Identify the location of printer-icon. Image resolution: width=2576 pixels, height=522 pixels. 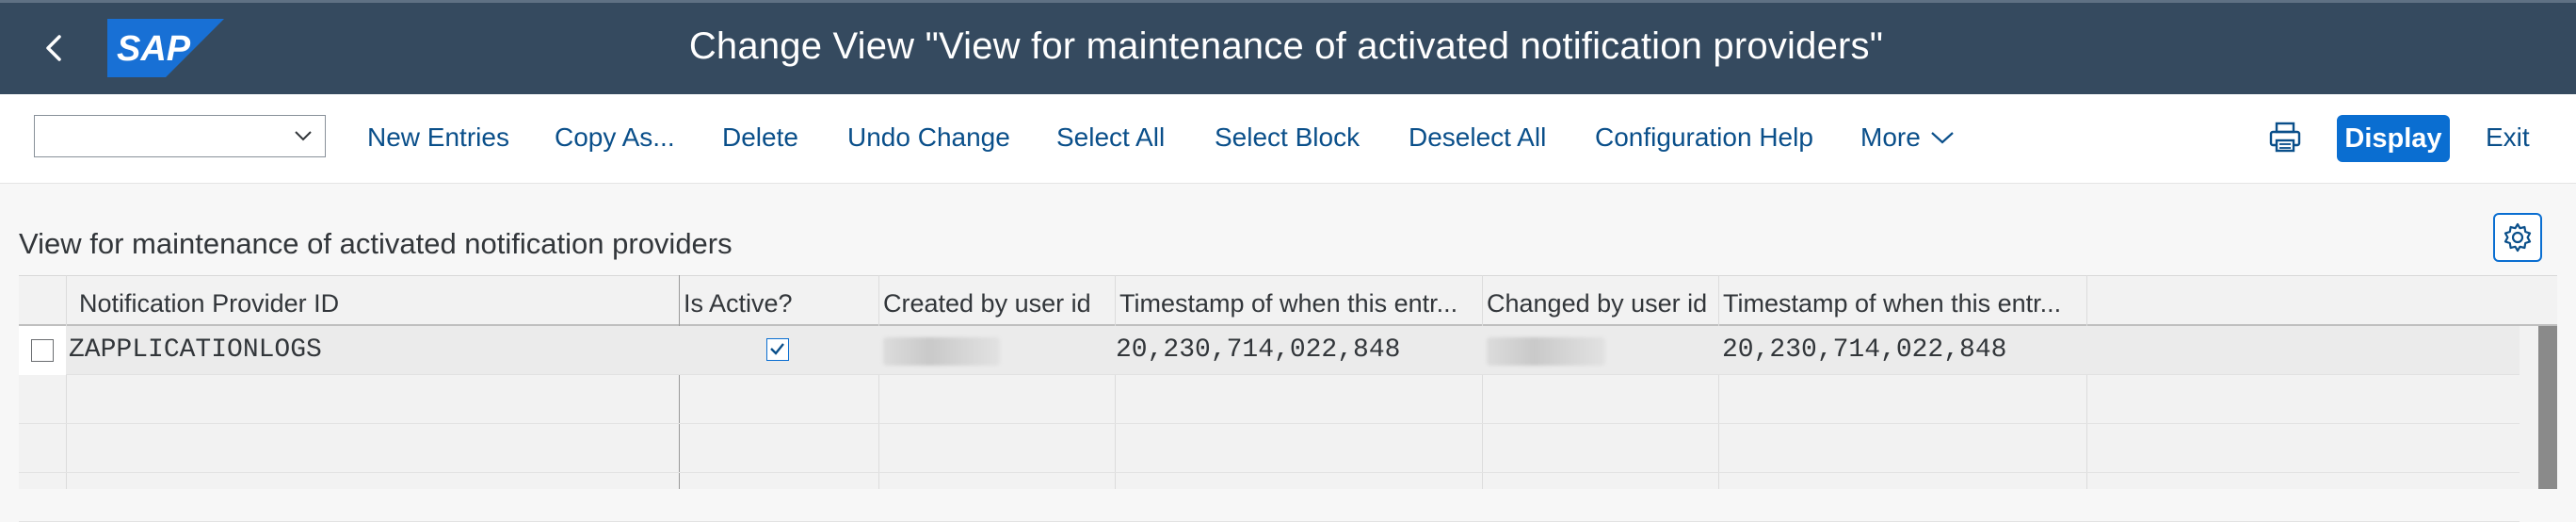
(2285, 137).